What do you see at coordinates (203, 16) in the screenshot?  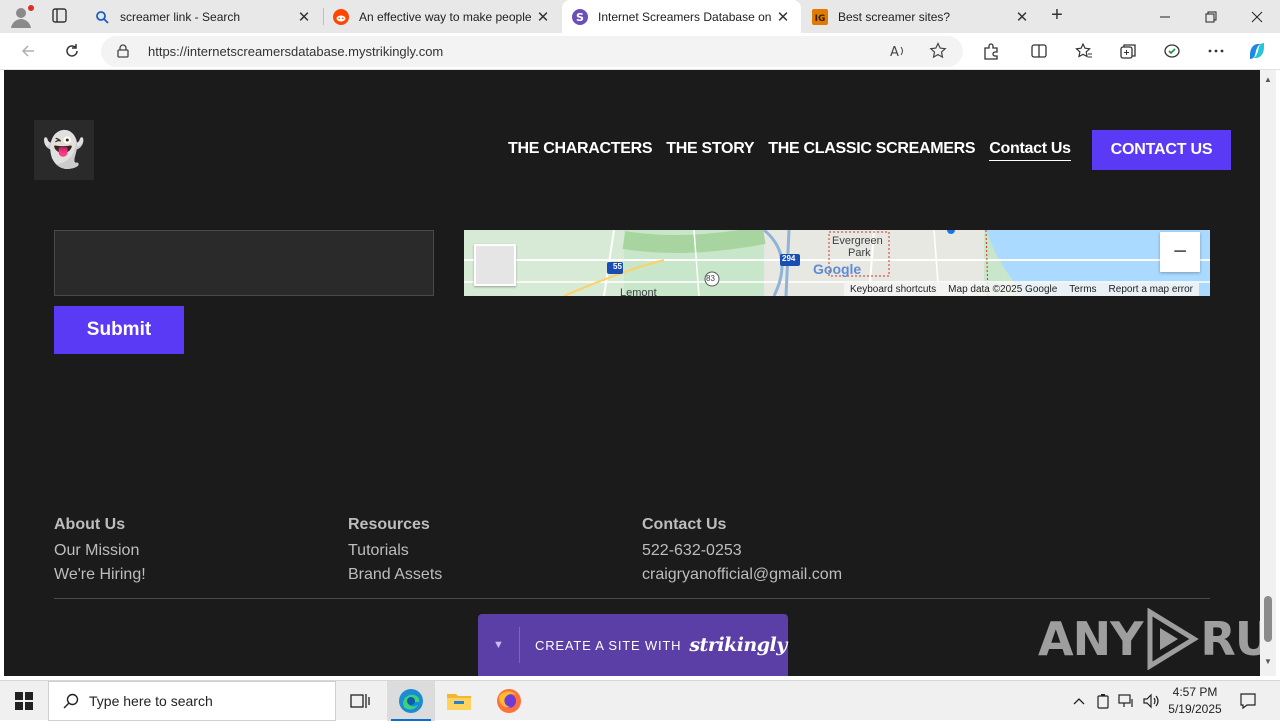 I see `tab-search: screamer link - Search ✕` at bounding box center [203, 16].